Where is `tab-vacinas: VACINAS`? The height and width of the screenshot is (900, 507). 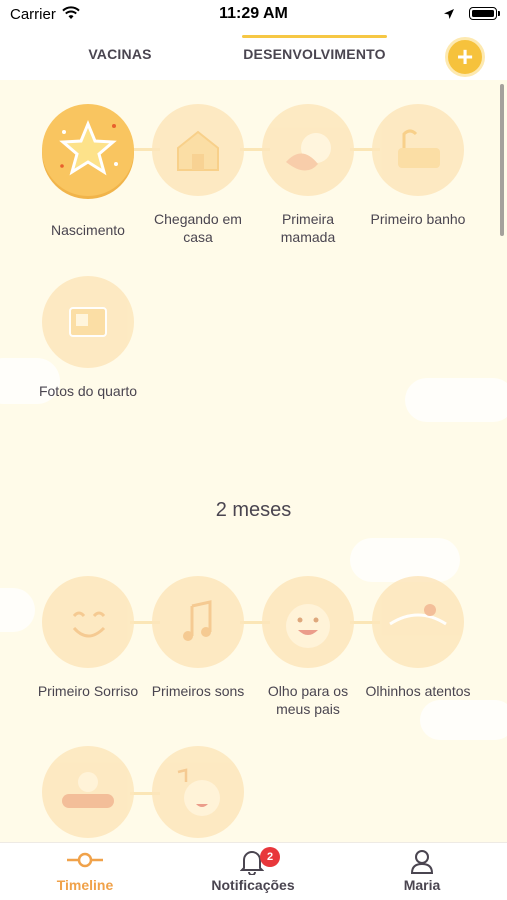 tab-vacinas: VACINAS is located at coordinates (120, 54).